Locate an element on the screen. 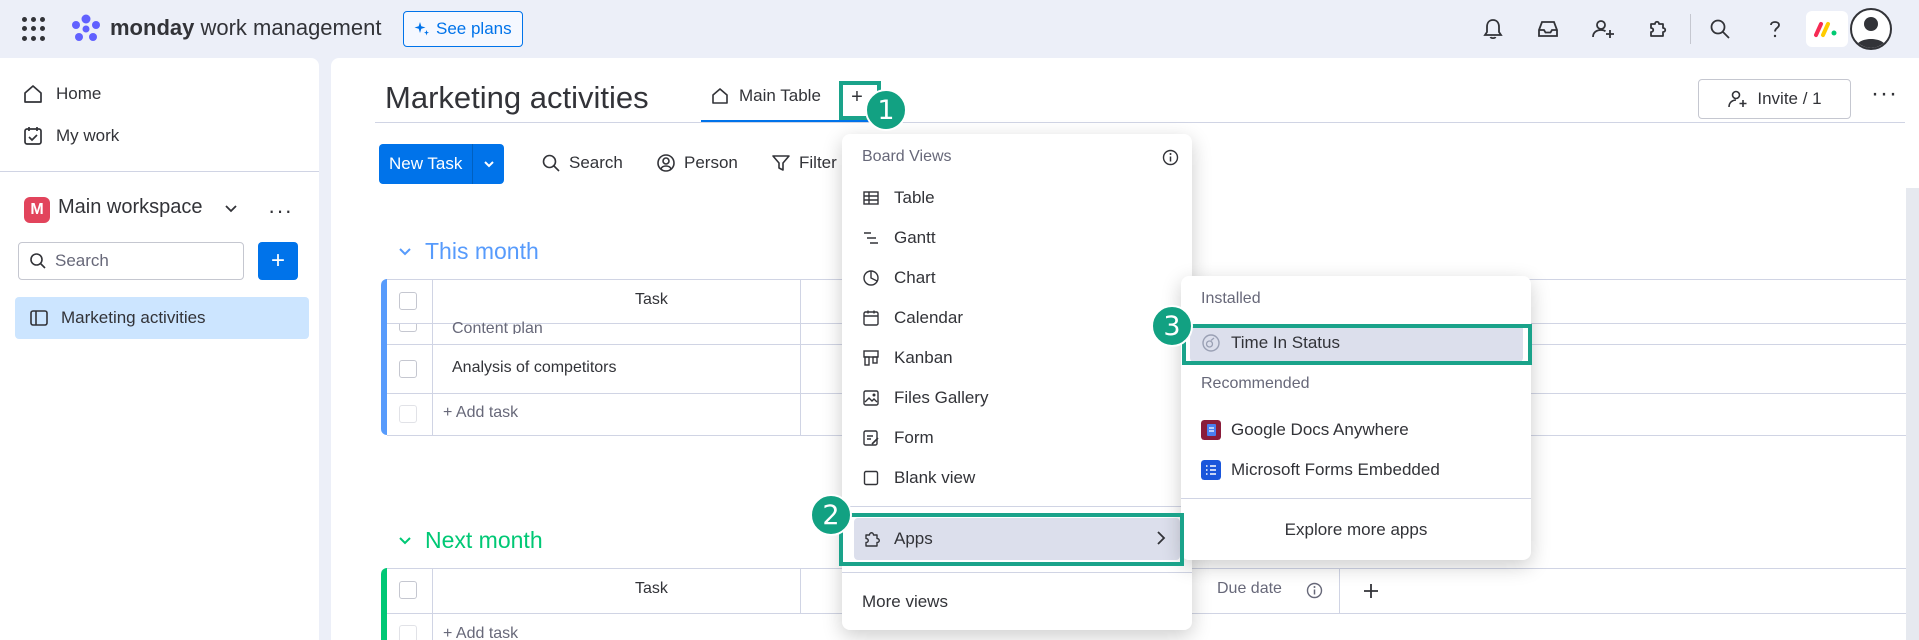 The height and width of the screenshot is (640, 1919). see-plans-label: See plans is located at coordinates (474, 28).